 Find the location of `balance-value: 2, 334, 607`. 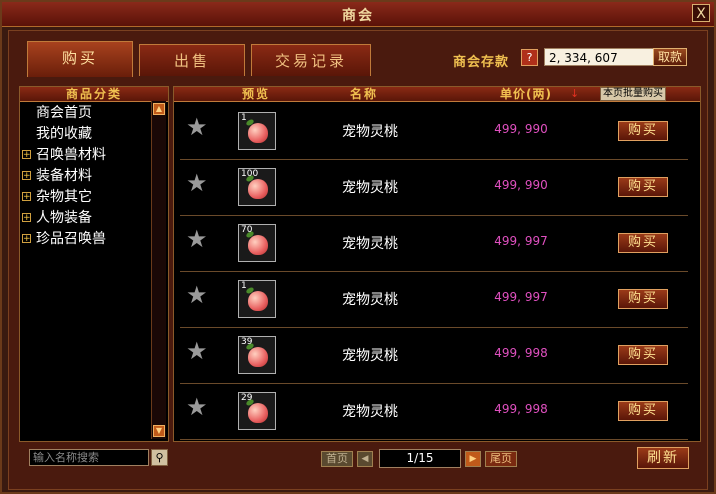

balance-value: 2, 334, 607 is located at coordinates (599, 57).